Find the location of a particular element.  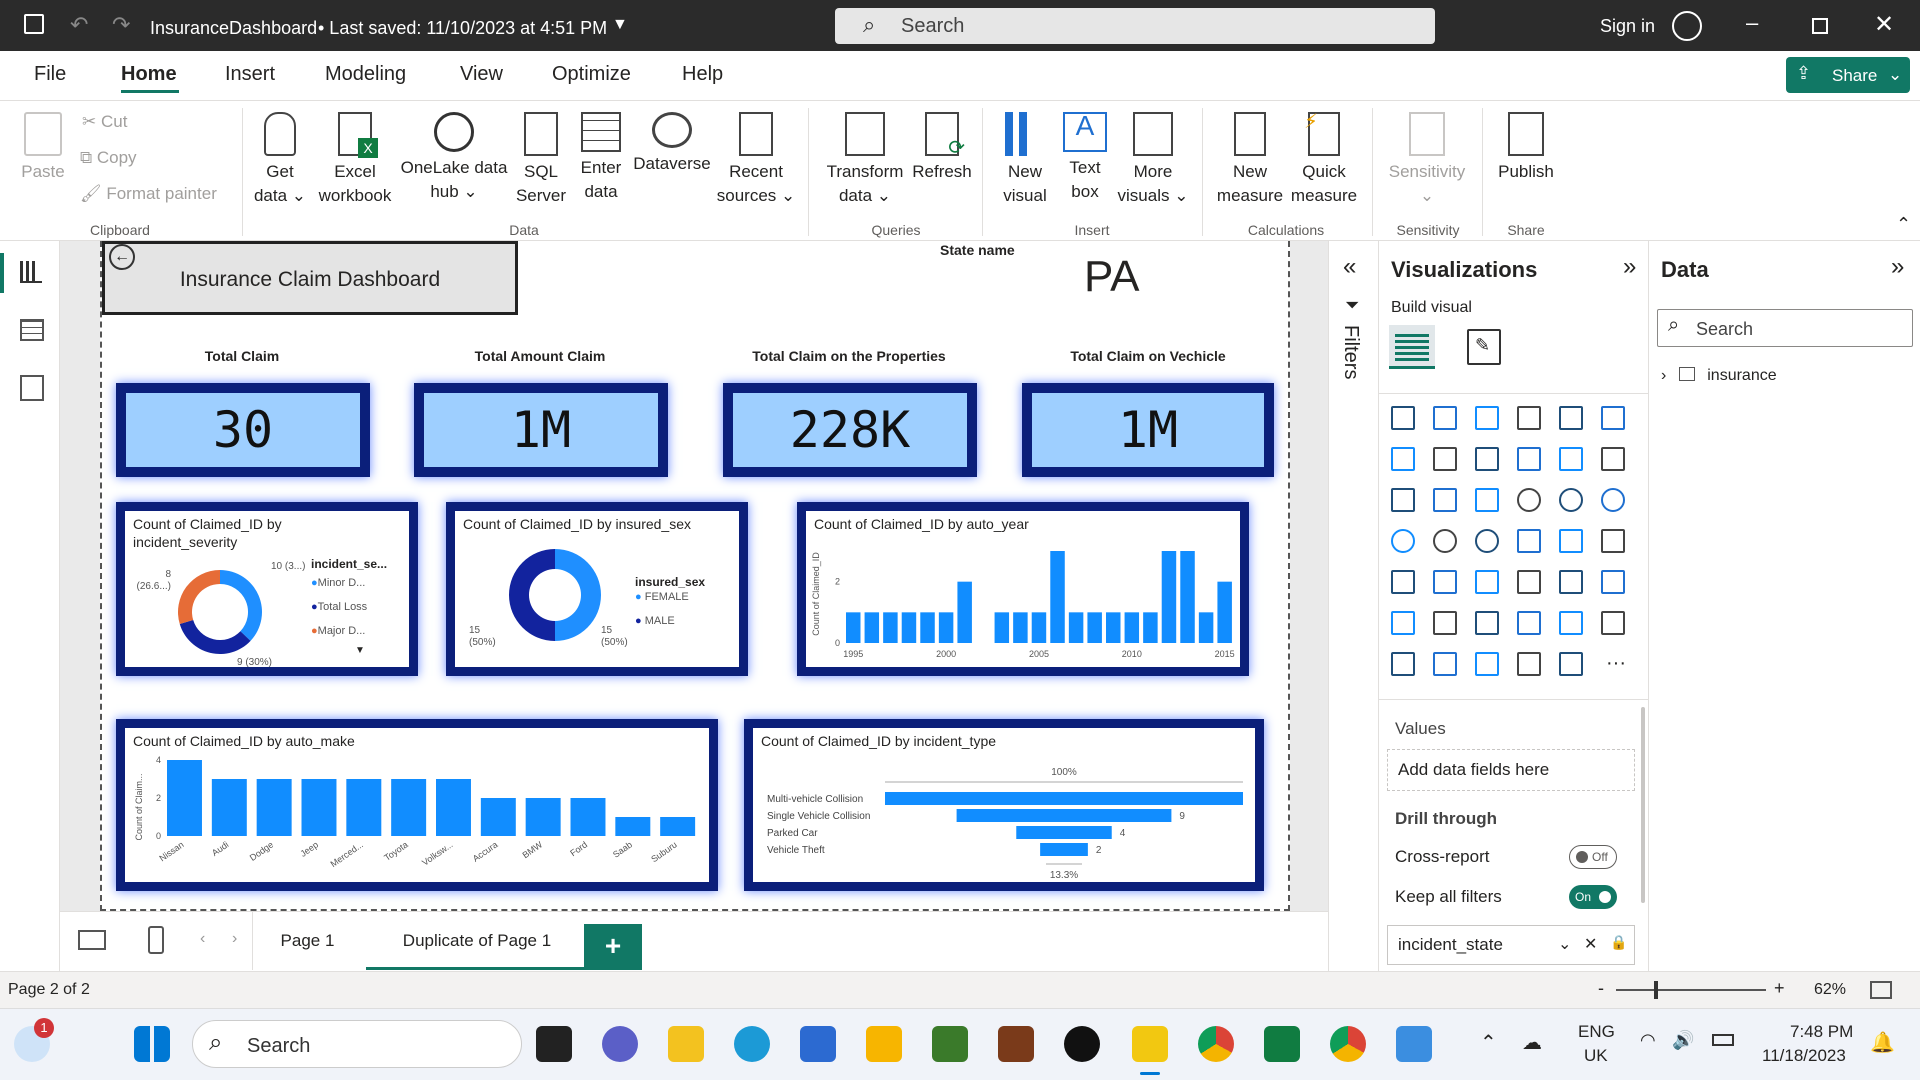

sign-in-link: Sign in is located at coordinates (1627, 26).